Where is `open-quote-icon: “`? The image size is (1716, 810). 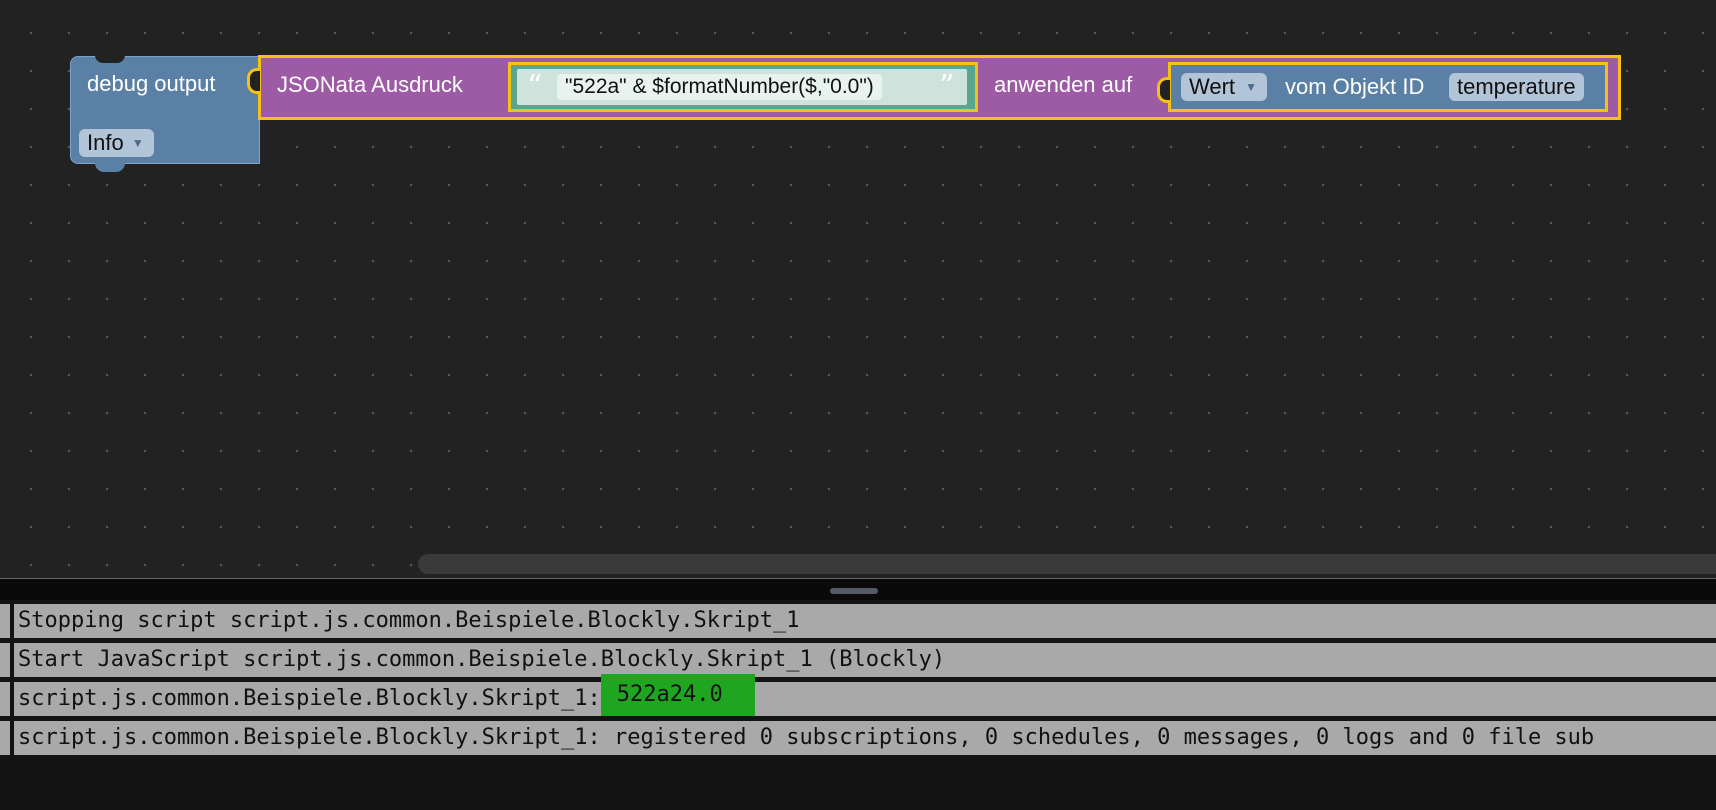
open-quote-icon: “ is located at coordinates (535, 86).